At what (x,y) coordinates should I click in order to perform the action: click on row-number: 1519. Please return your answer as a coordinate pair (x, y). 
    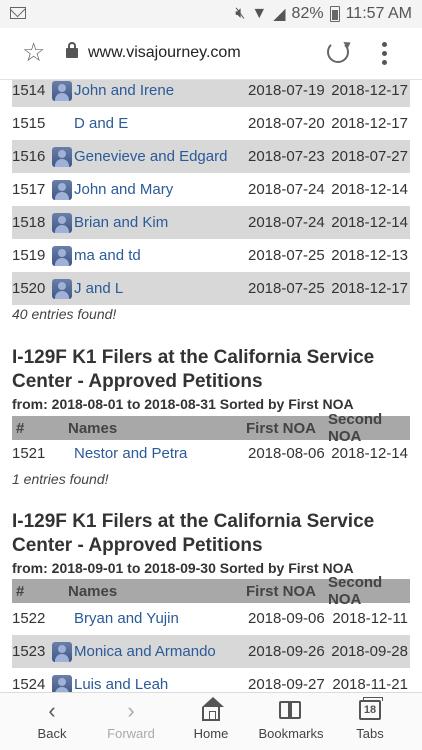
    Looking at the image, I should click on (29, 255).